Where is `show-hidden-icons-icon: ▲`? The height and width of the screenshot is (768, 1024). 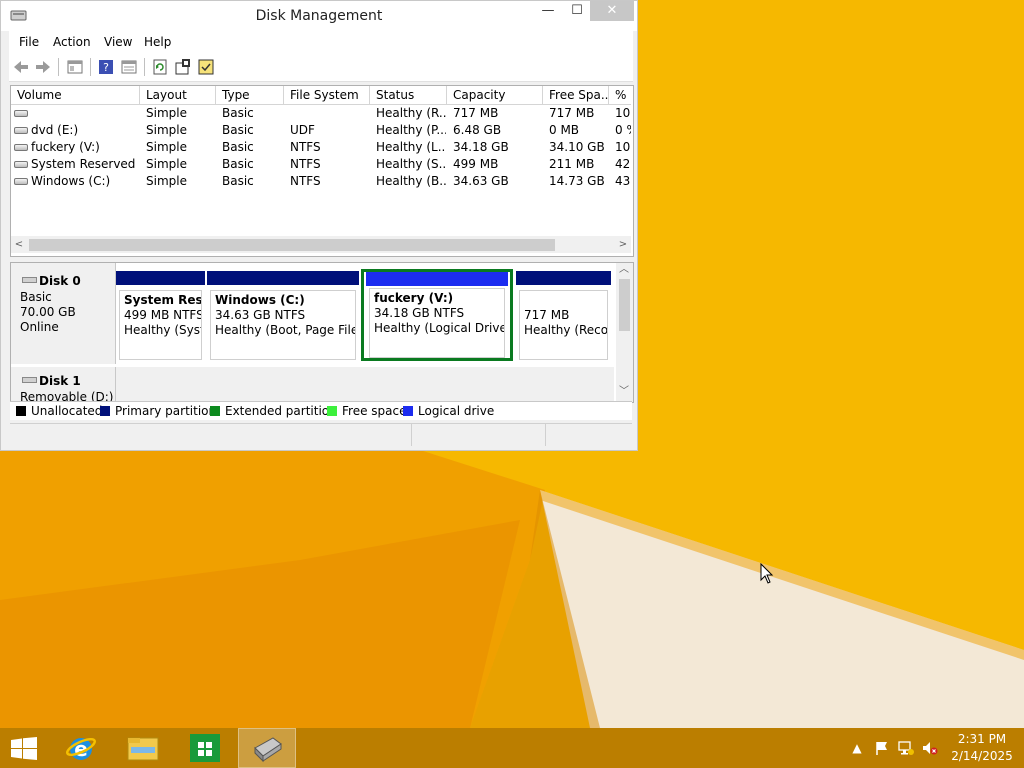
show-hidden-icons-icon: ▲ is located at coordinates (857, 748).